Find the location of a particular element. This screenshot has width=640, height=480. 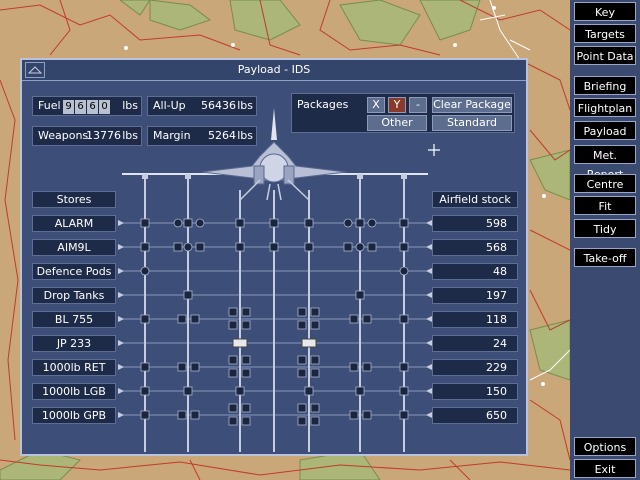

store-1000lb-ret: 1000lb RET is located at coordinates (74, 367).